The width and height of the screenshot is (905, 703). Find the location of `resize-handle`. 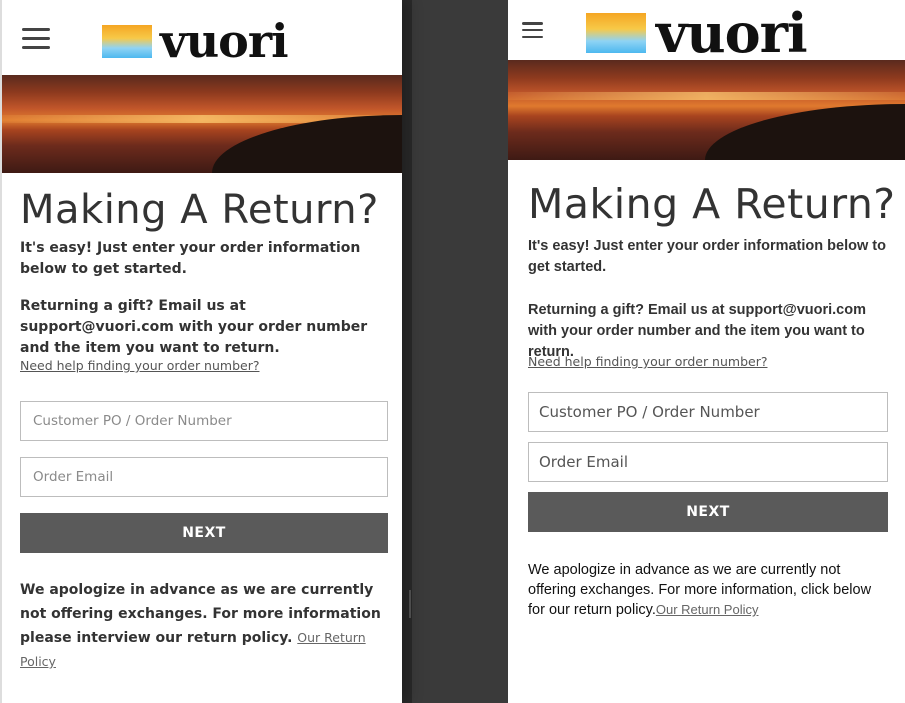

resize-handle is located at coordinates (410, 604).